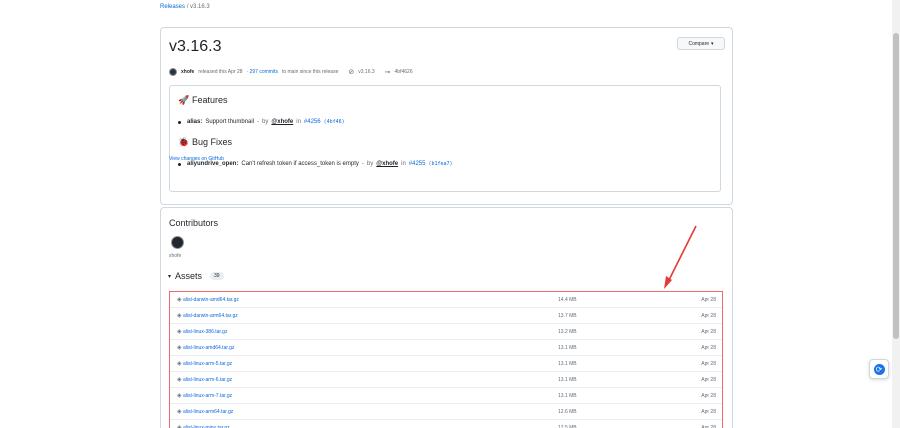 The image size is (900, 428). Describe the element at coordinates (177, 242) in the screenshot. I see `avatar` at that location.